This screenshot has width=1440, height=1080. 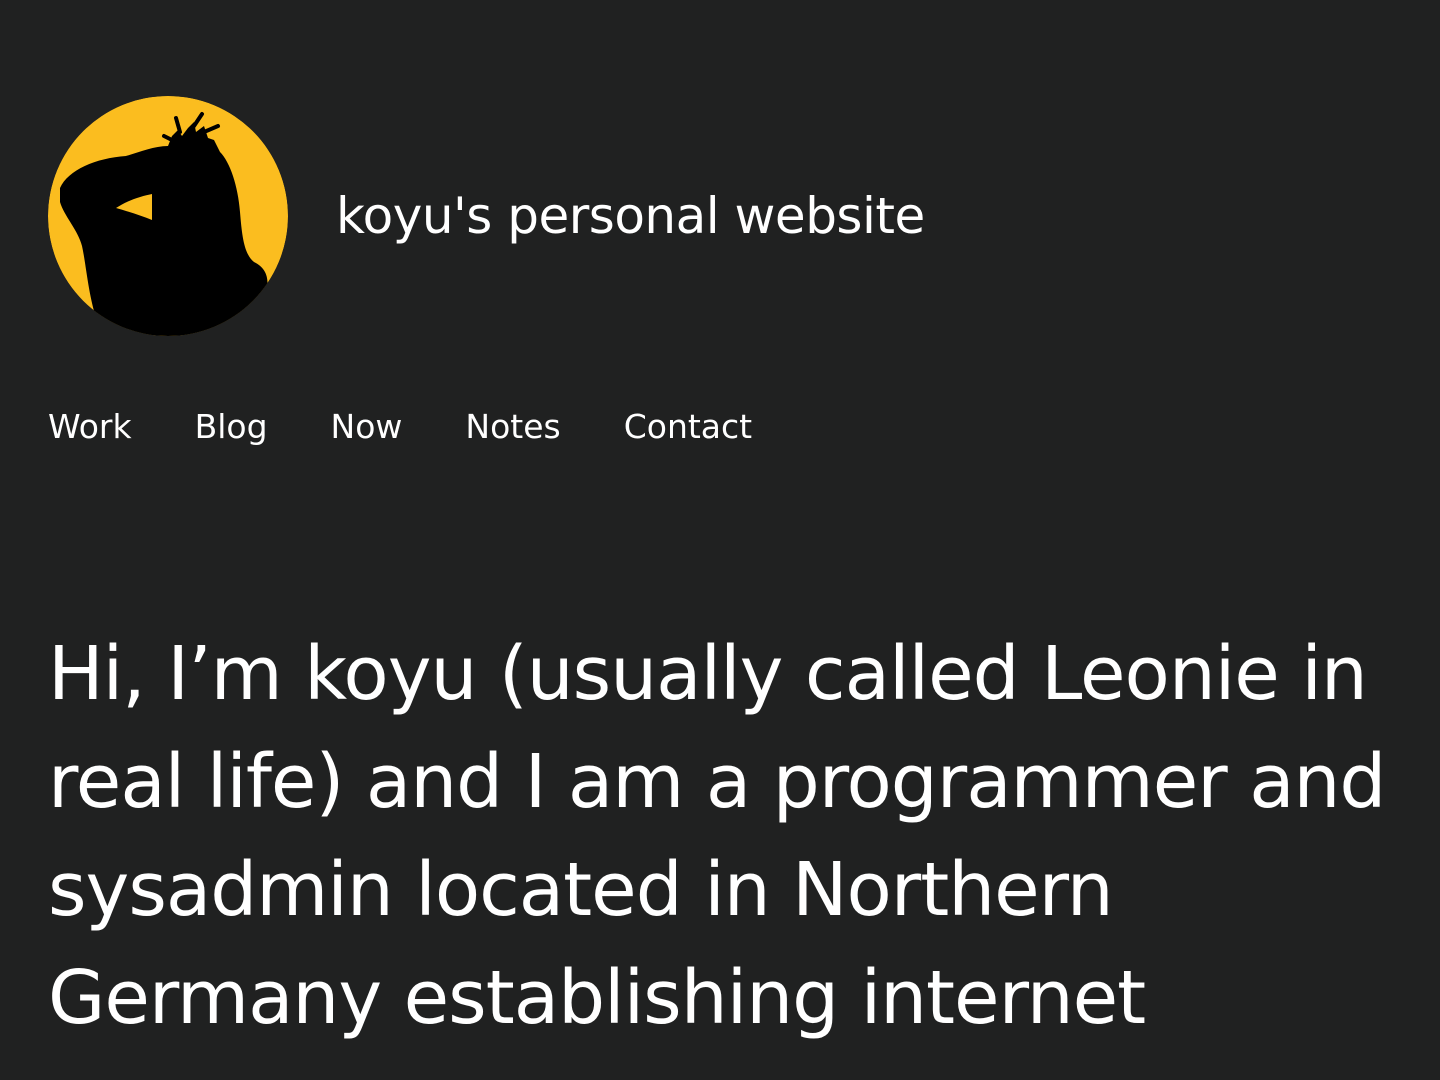 What do you see at coordinates (512, 427) in the screenshot?
I see `nav-item-notes: Notes` at bounding box center [512, 427].